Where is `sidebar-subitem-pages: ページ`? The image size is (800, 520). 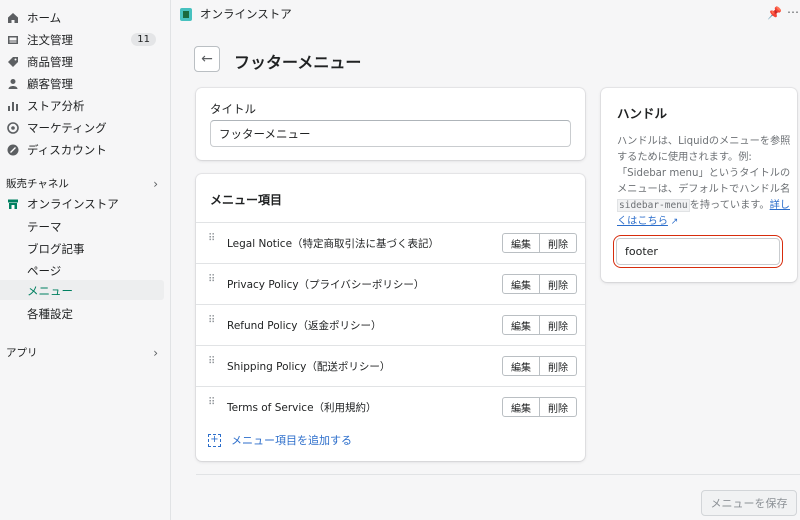
sidebar-subitem-pages: ページ is located at coordinates (44, 271).